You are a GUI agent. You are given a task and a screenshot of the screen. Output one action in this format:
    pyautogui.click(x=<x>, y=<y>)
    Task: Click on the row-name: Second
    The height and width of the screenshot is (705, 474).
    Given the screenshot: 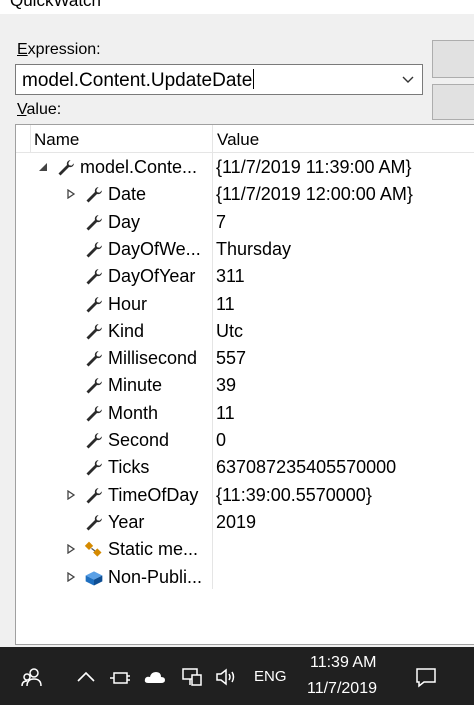 What is the action you would take?
    pyautogui.click(x=139, y=440)
    